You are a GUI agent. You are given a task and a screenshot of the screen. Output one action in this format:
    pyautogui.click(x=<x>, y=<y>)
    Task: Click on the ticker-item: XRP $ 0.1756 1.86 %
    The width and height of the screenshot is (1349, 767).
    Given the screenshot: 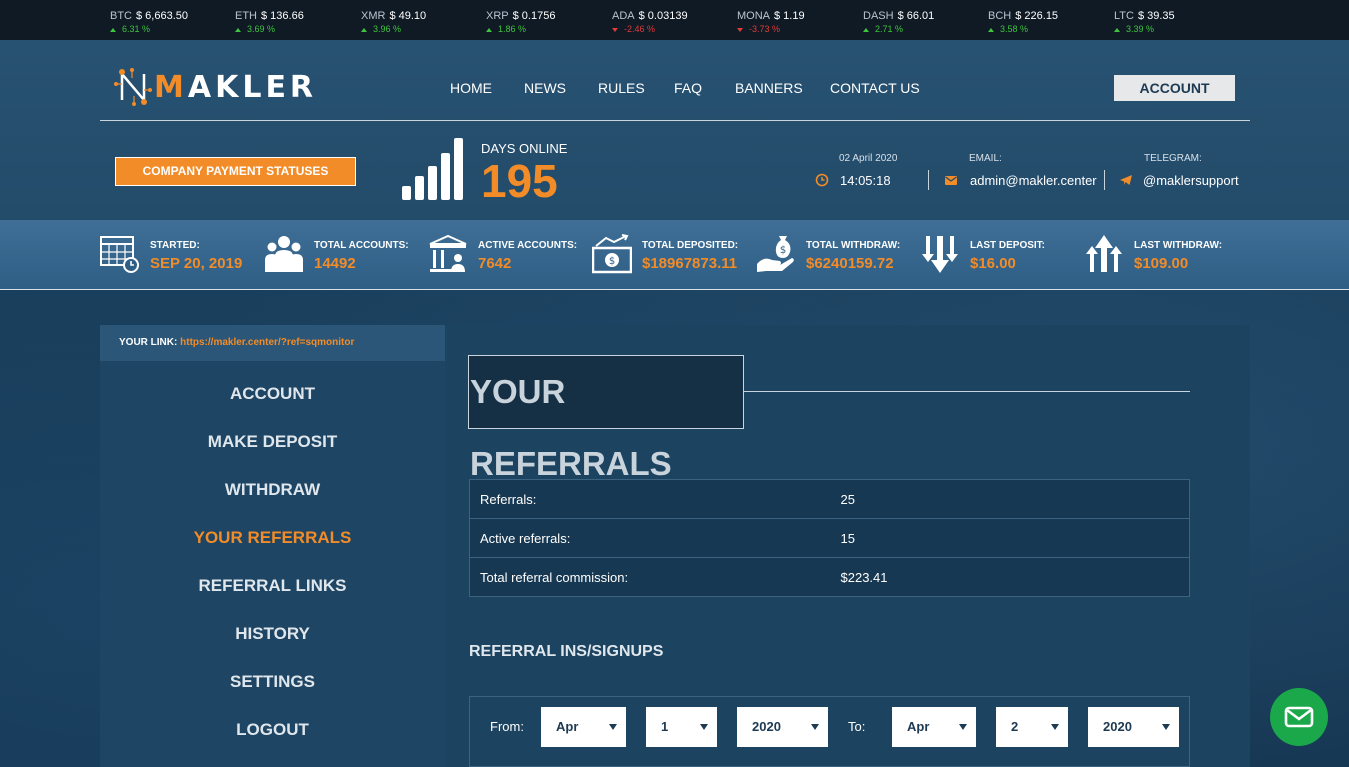 What is the action you would take?
    pyautogui.click(x=521, y=22)
    